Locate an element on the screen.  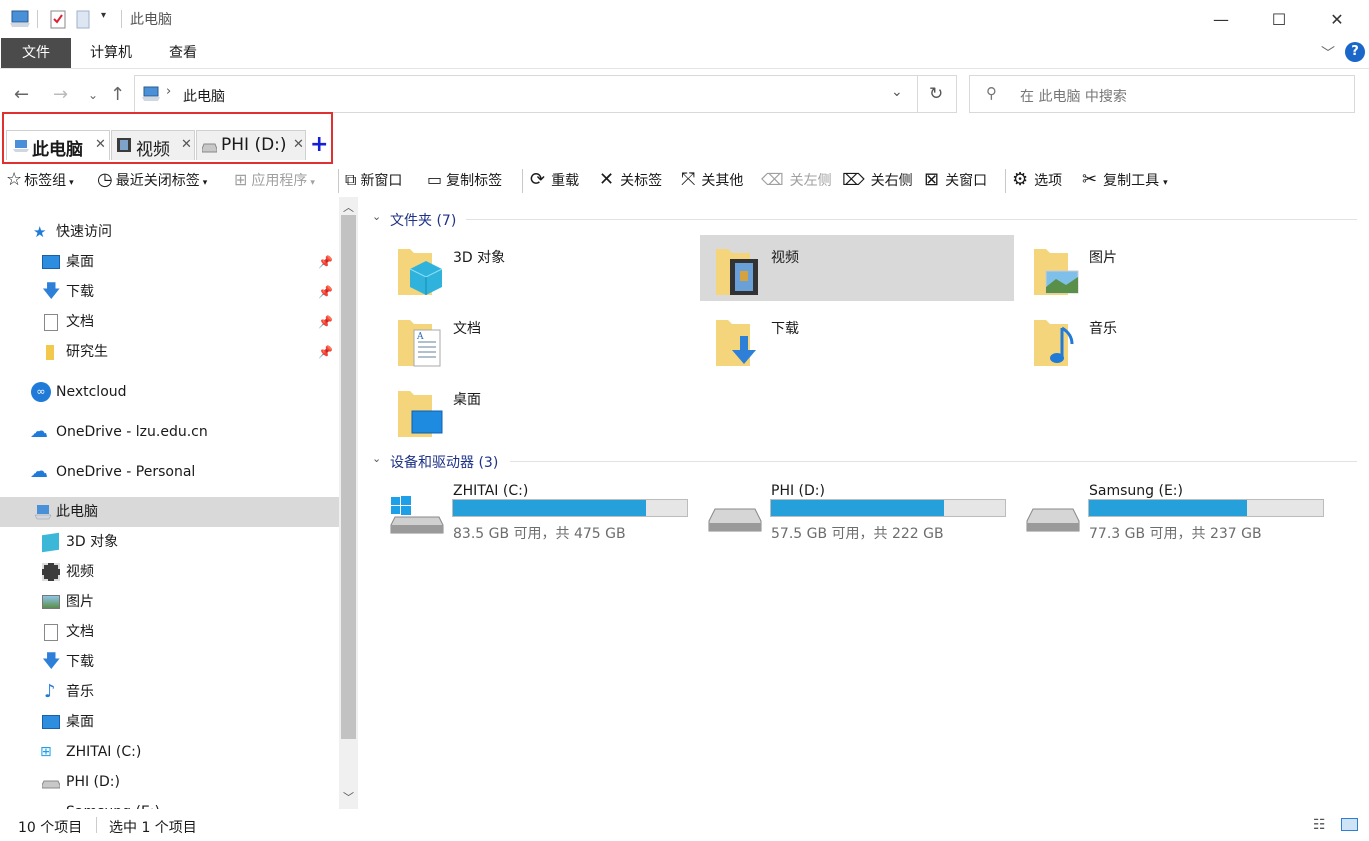
large-icons-view-icon is located at coordinates (1349, 824).